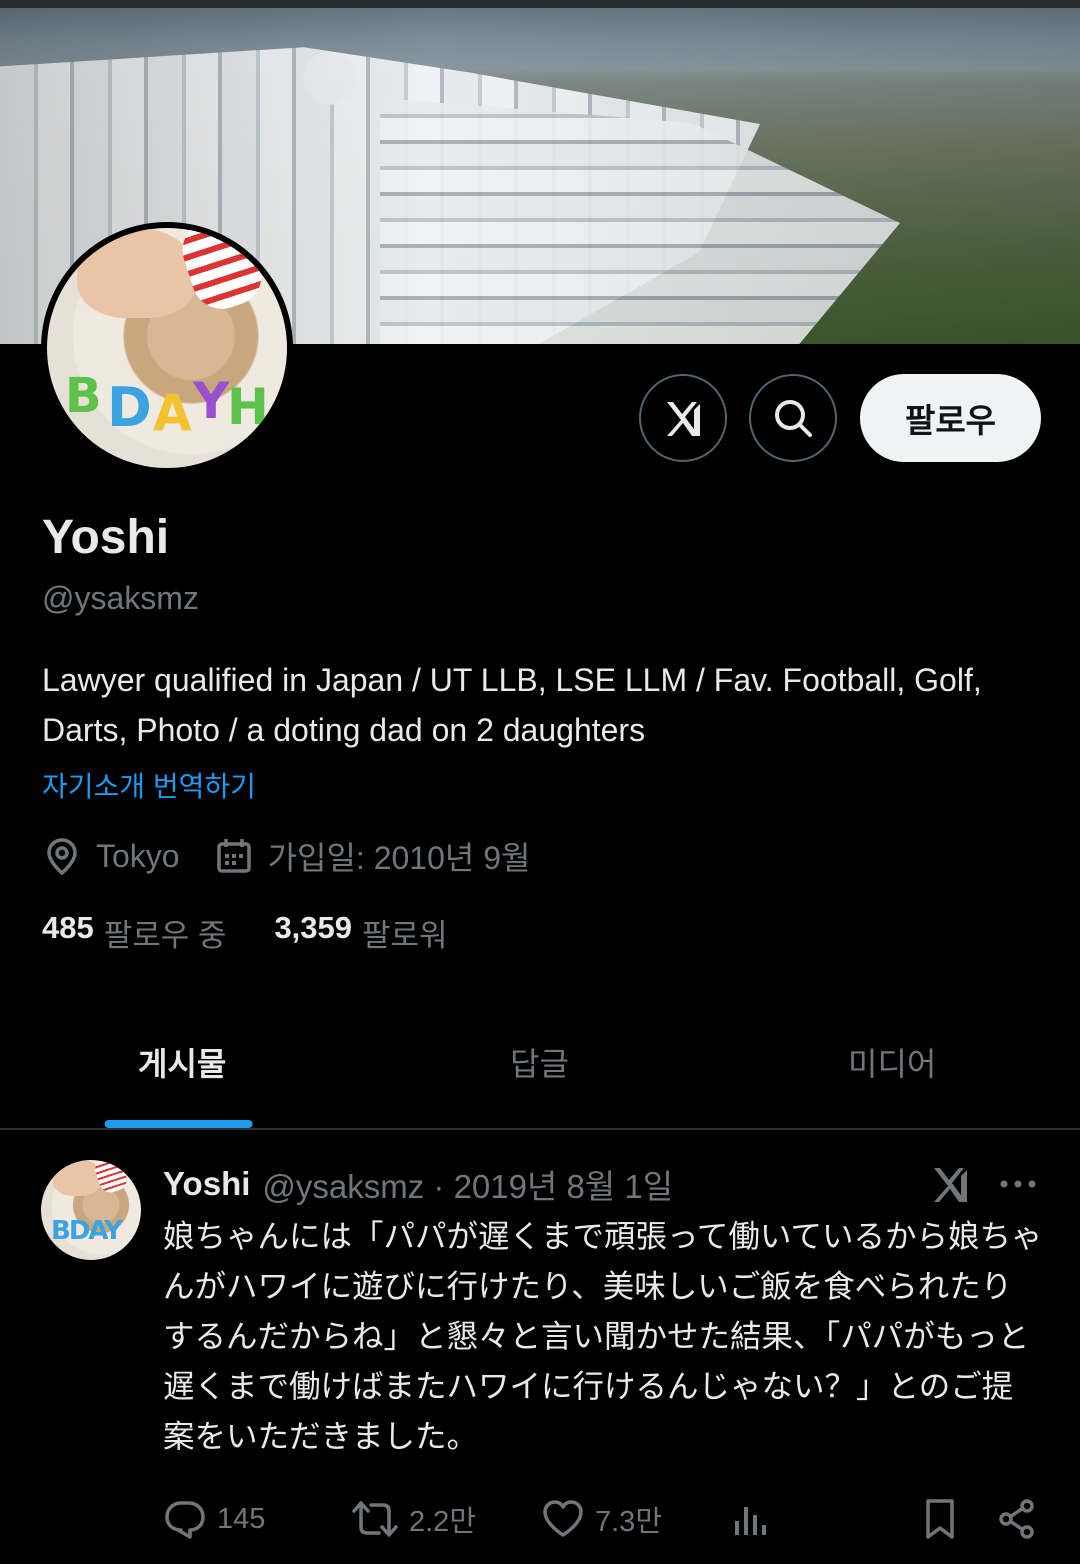  Describe the element at coordinates (91, 1210) in the screenshot. I see `post-avatar: BDAY` at that location.